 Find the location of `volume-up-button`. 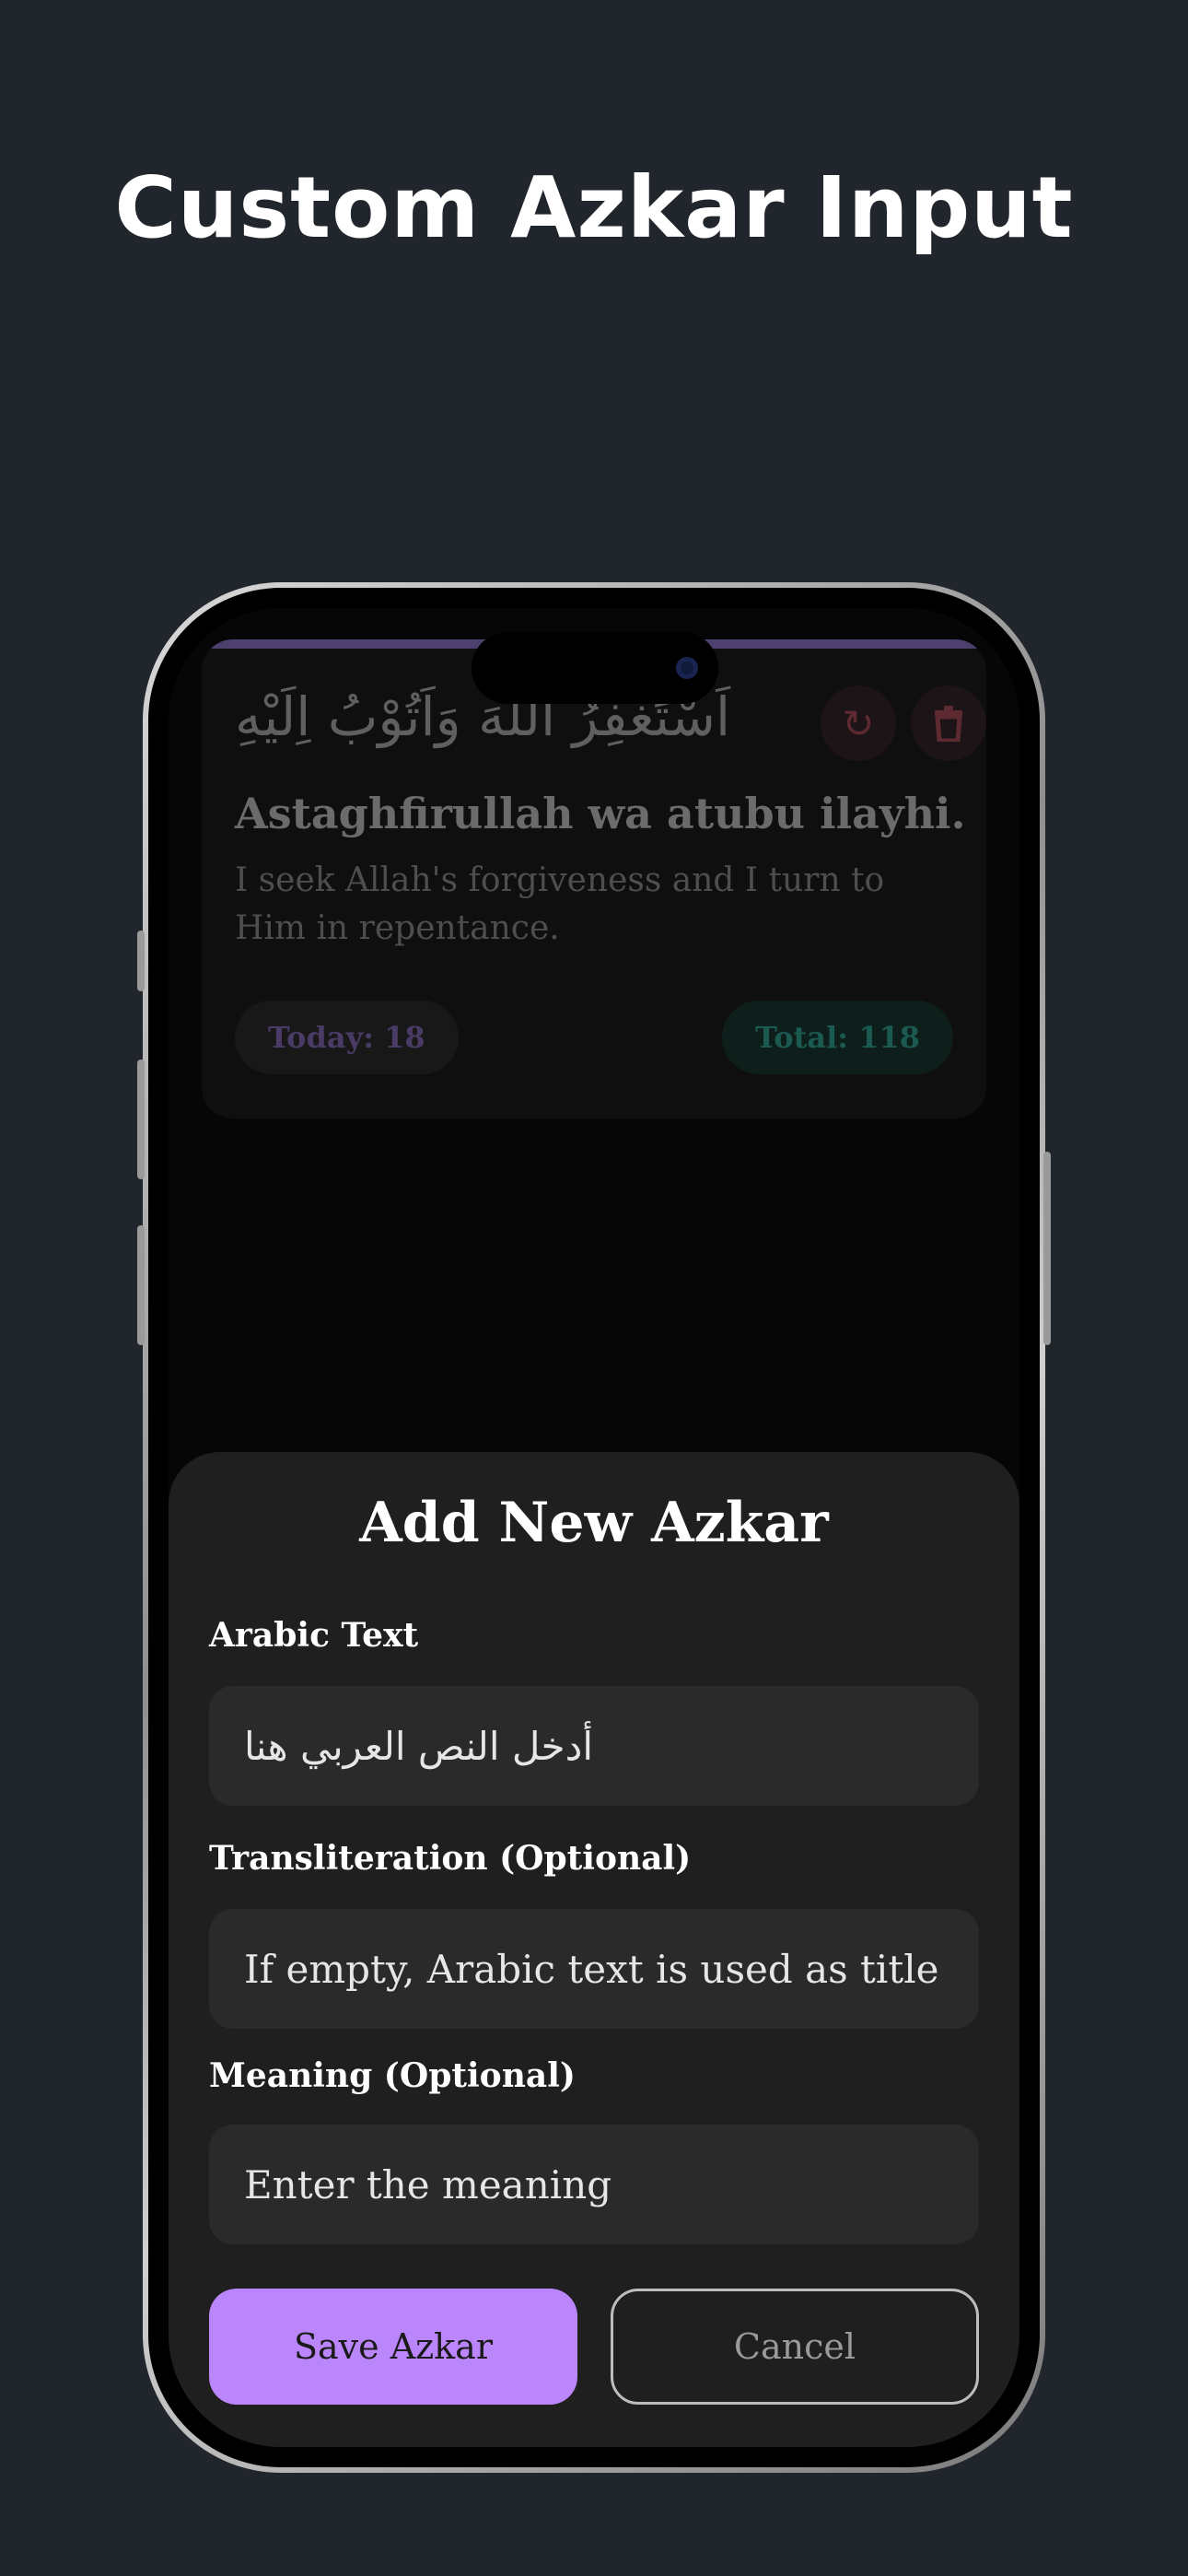

volume-up-button is located at coordinates (141, 1119).